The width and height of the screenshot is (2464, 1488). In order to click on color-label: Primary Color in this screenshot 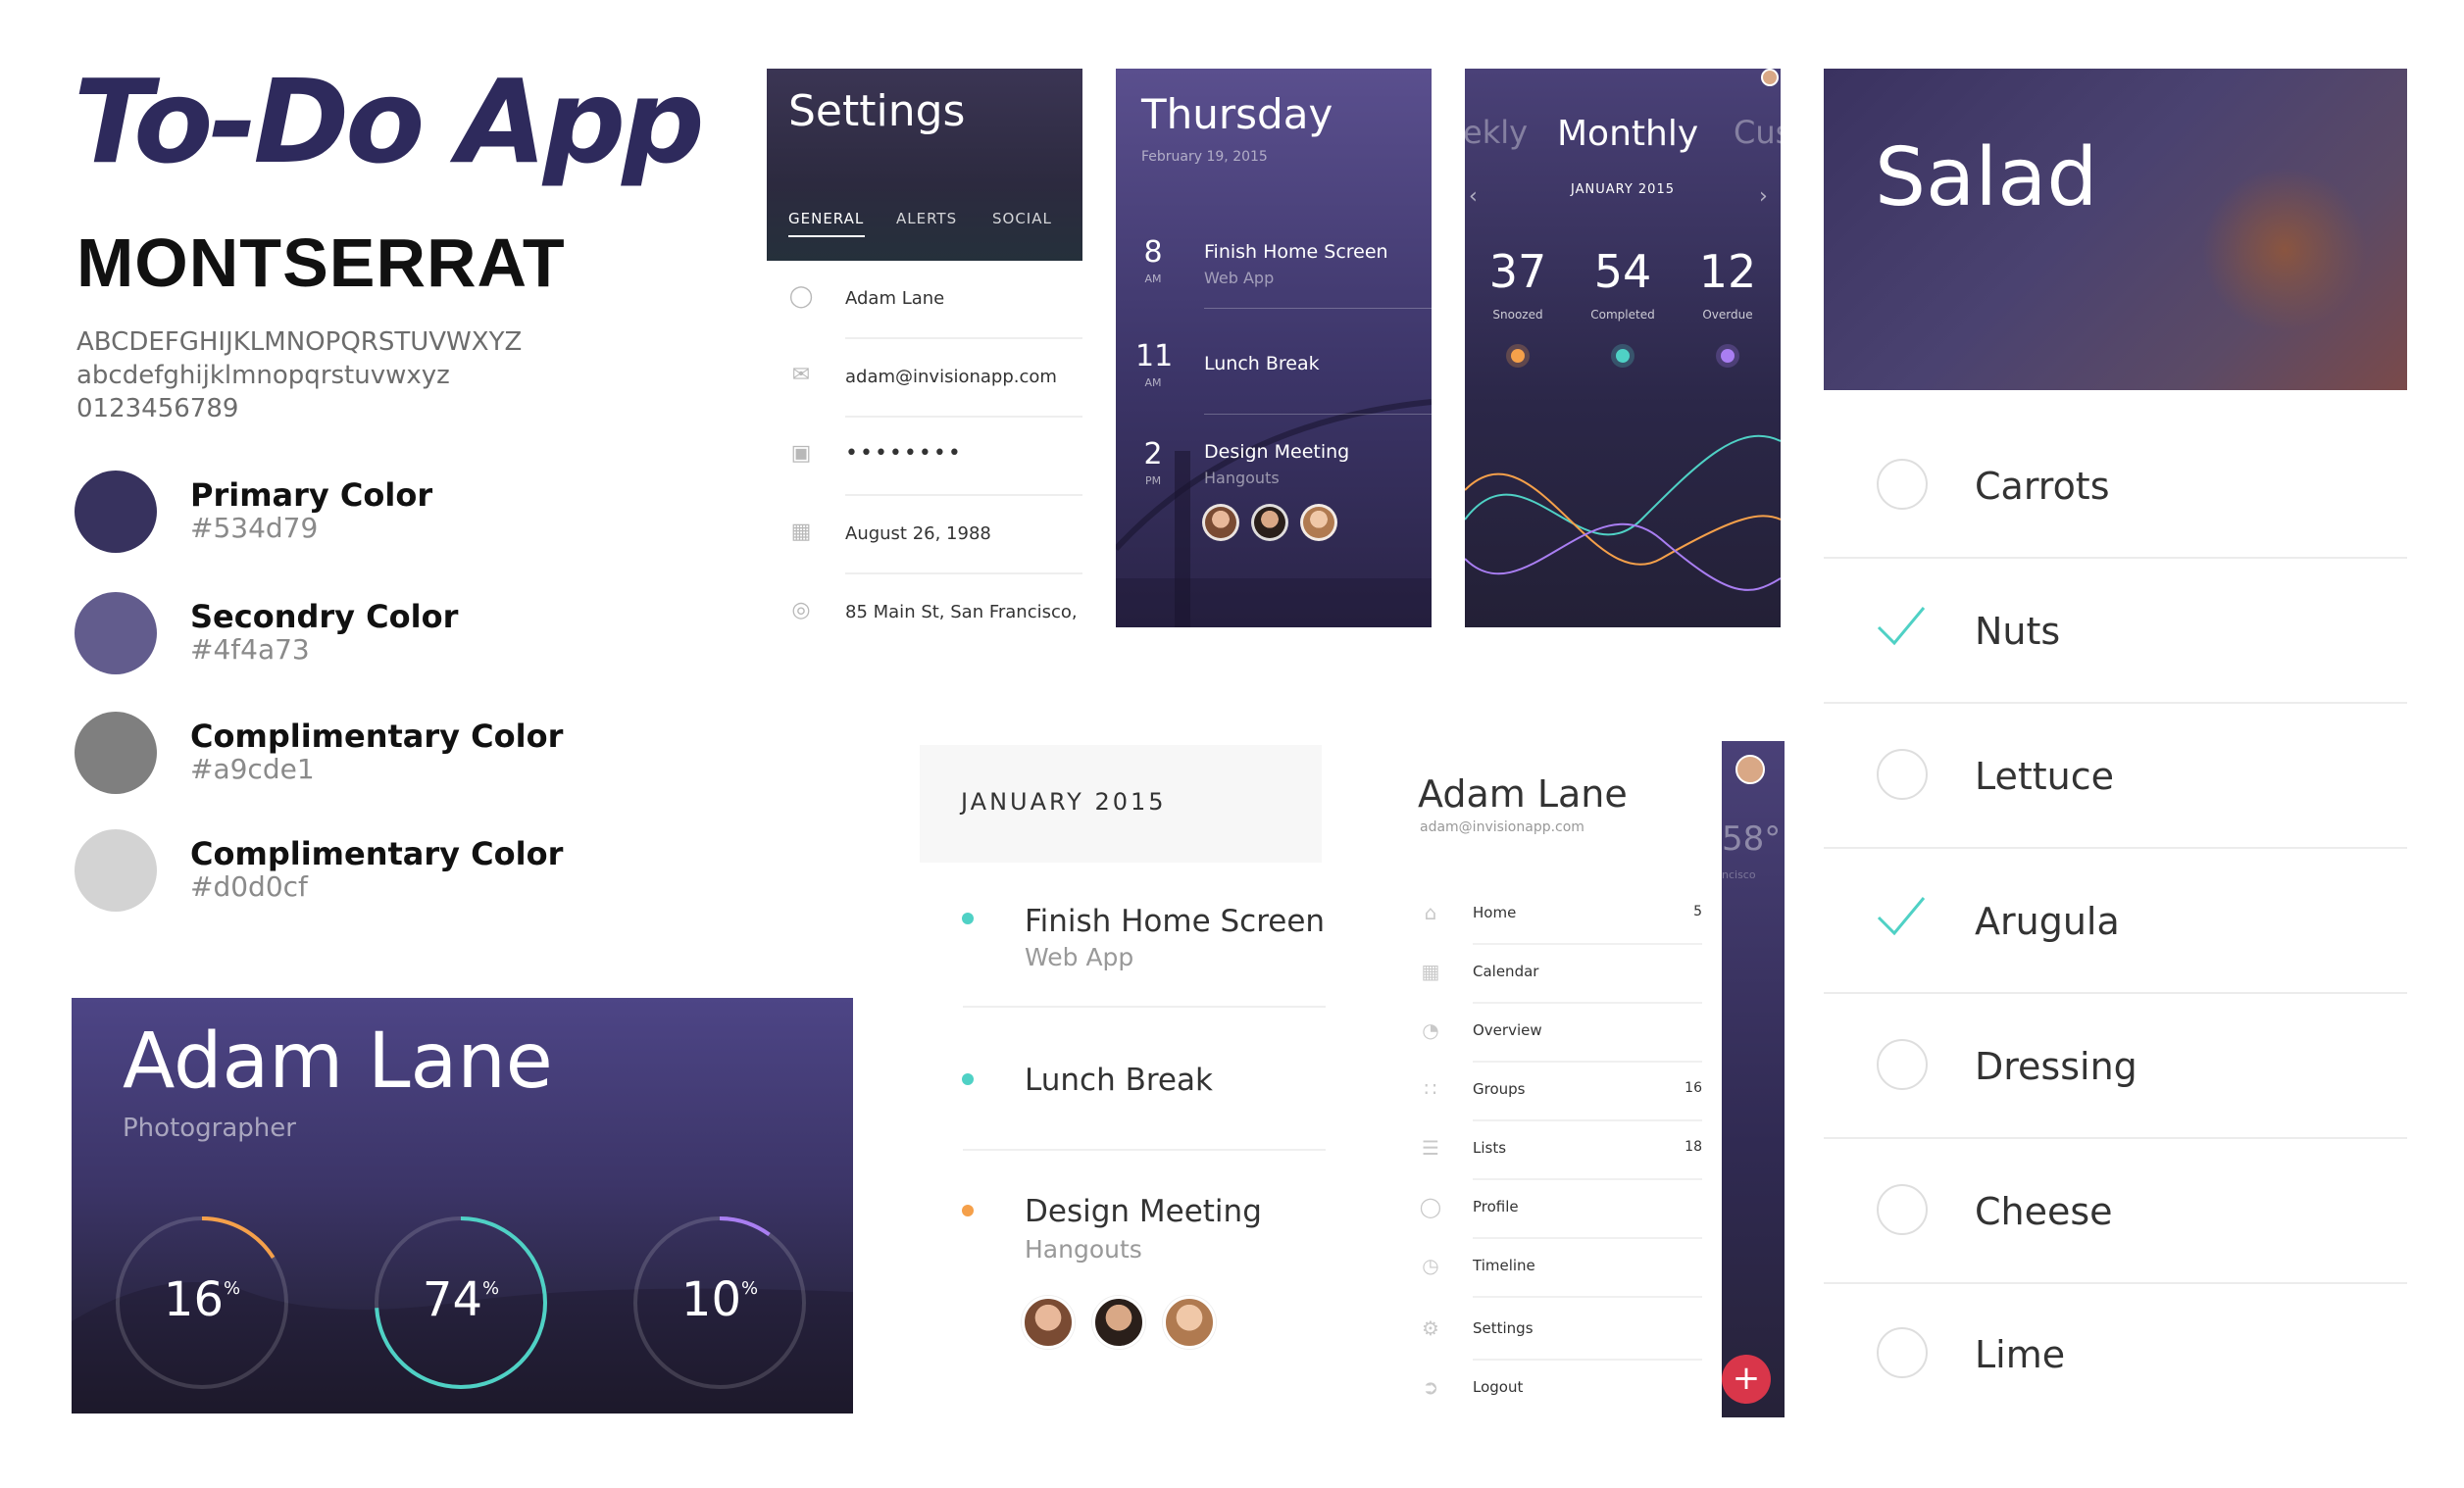, I will do `click(311, 495)`.